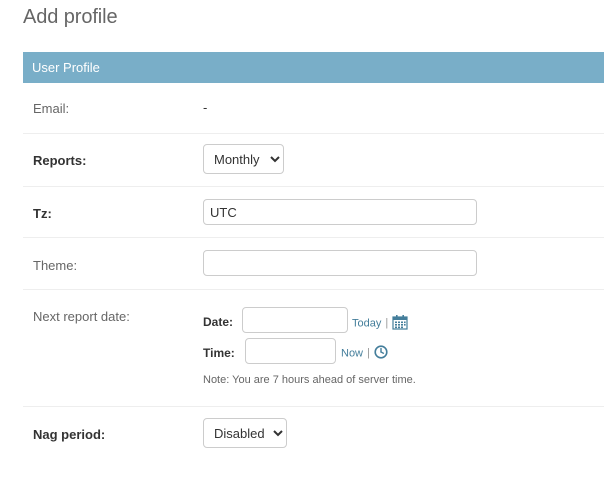 This screenshot has height=477, width=604. What do you see at coordinates (340, 212) in the screenshot?
I see `tz-input` at bounding box center [340, 212].